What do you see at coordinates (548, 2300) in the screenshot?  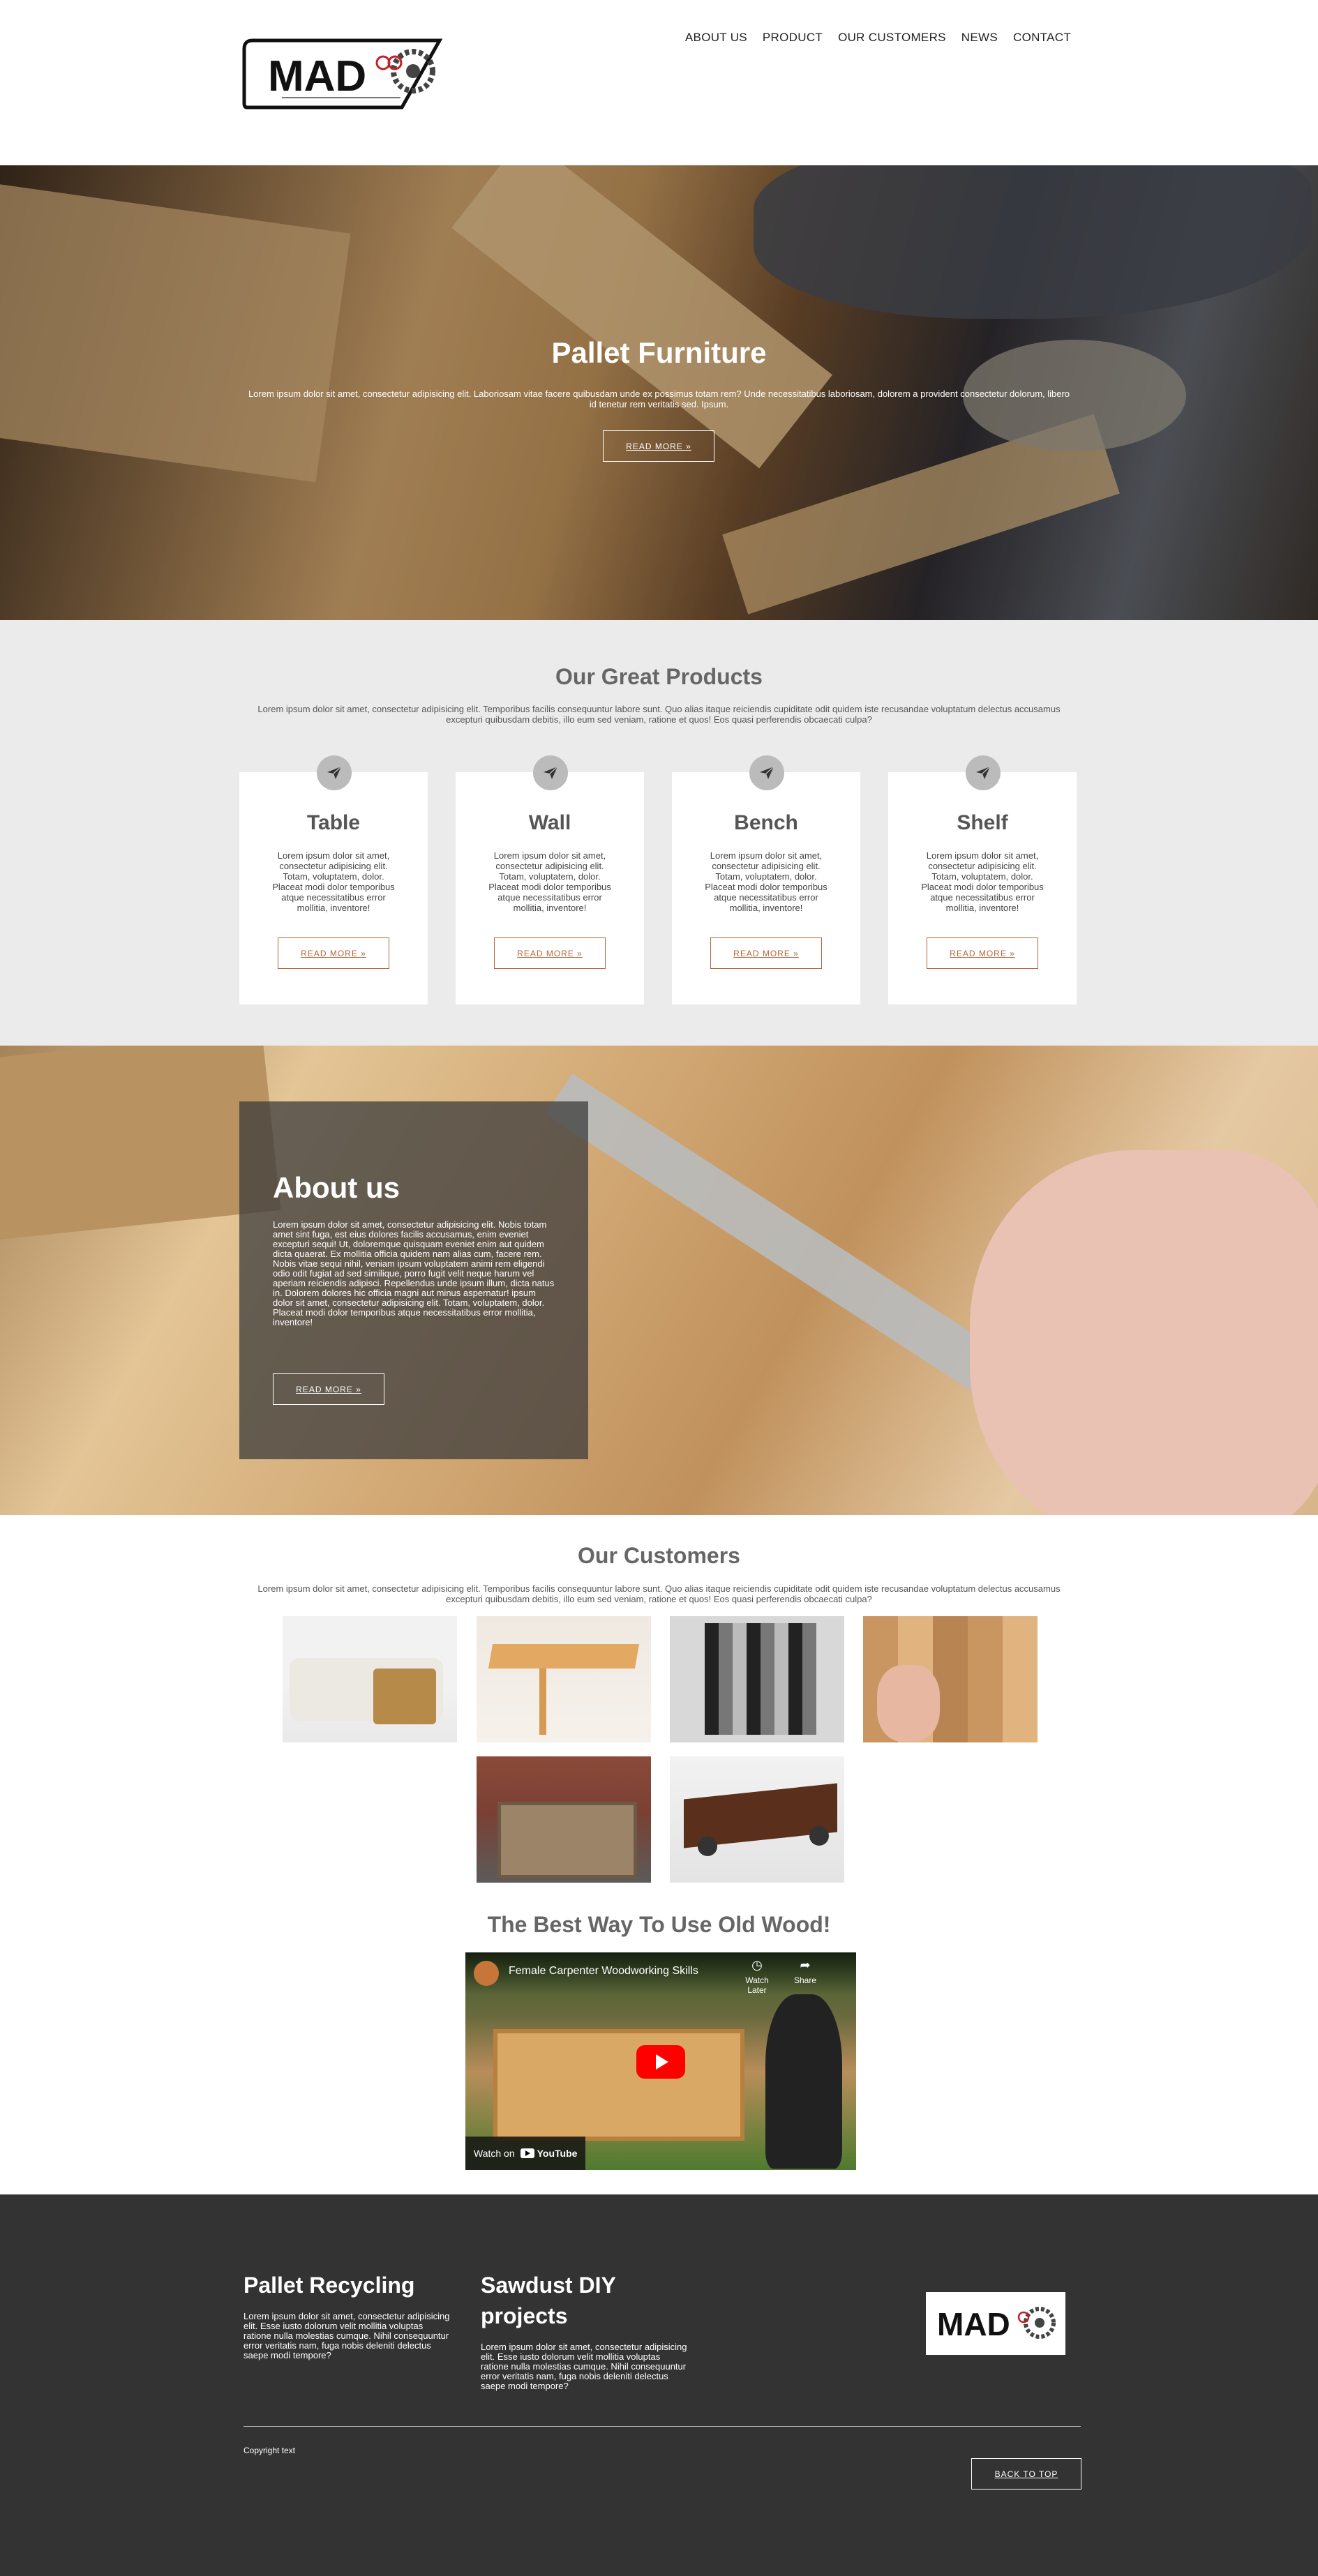 I see `footer-col2-title: Sawdust DIY projects` at bounding box center [548, 2300].